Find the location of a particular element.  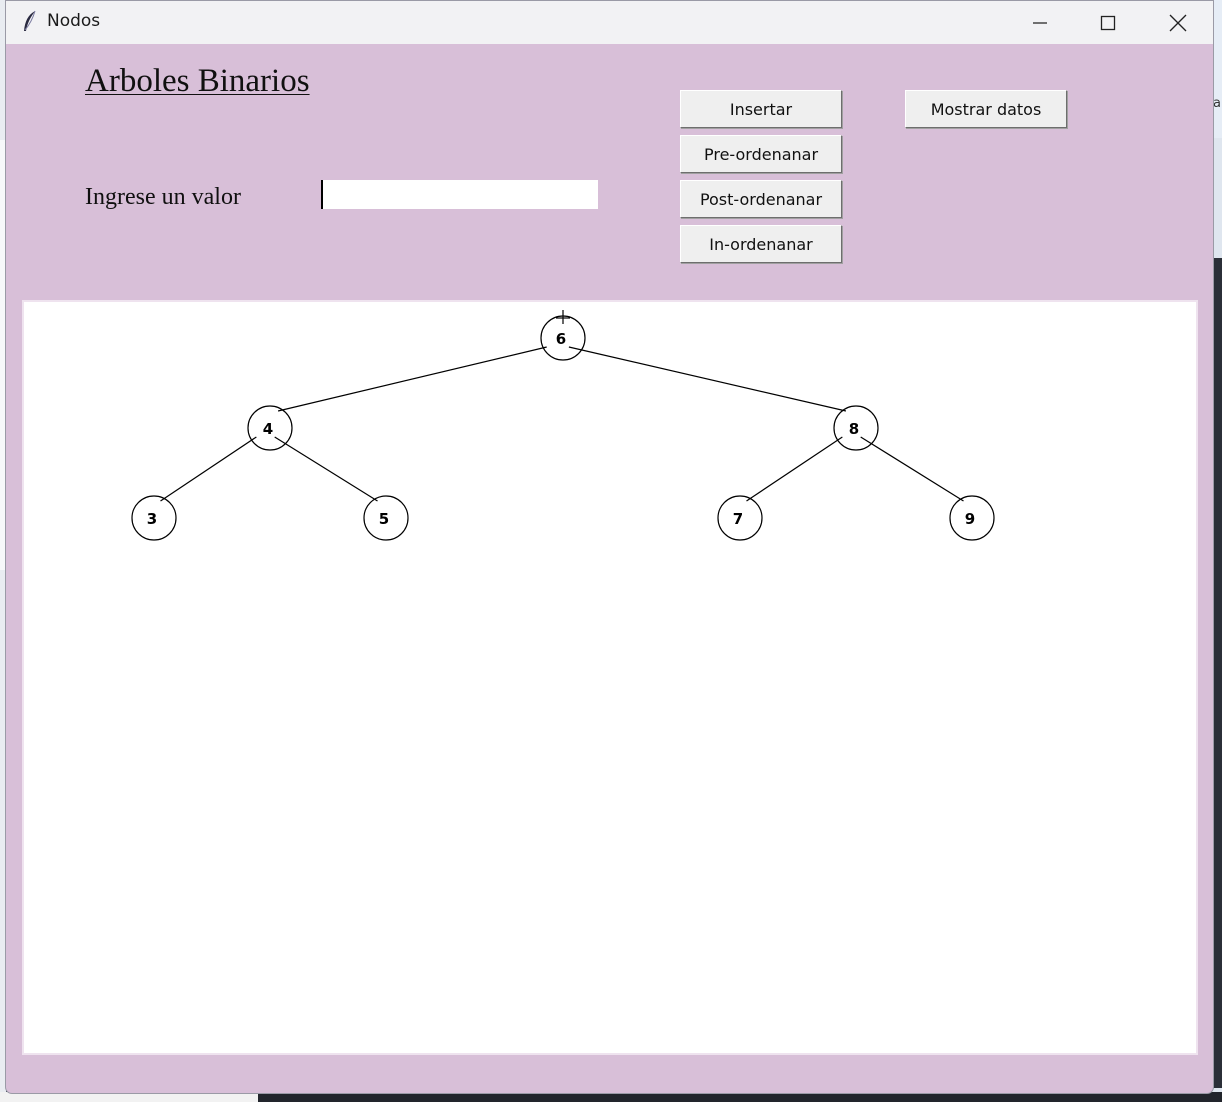

inorder-button: In-ordenanar is located at coordinates (761, 244).